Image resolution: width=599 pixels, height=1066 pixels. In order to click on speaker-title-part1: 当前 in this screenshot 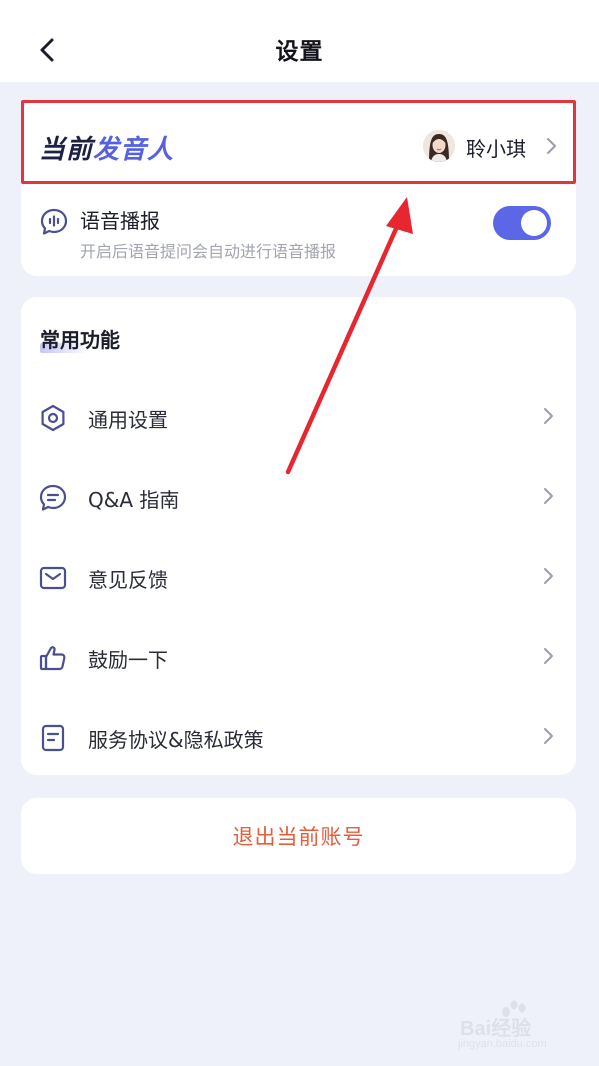, I will do `click(66, 150)`.